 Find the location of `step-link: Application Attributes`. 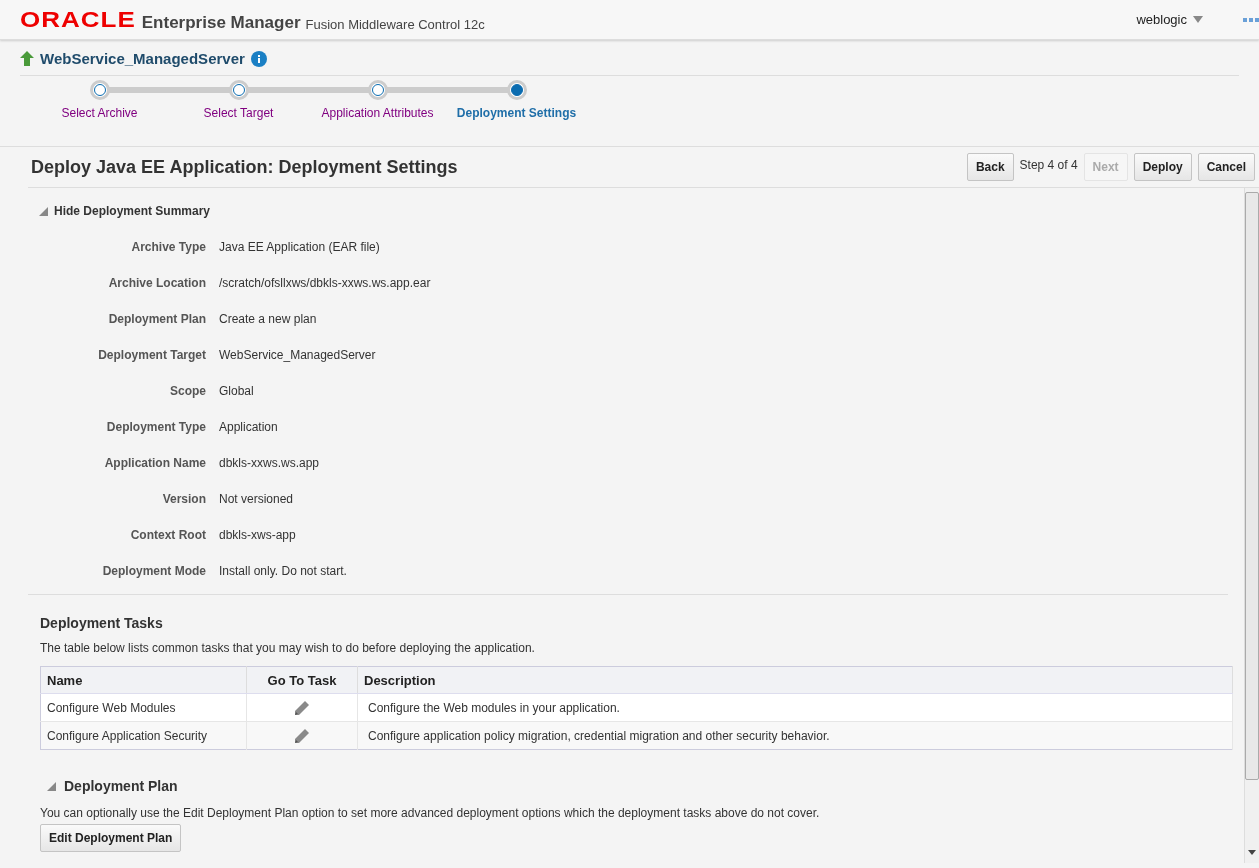

step-link: Application Attributes is located at coordinates (377, 113).